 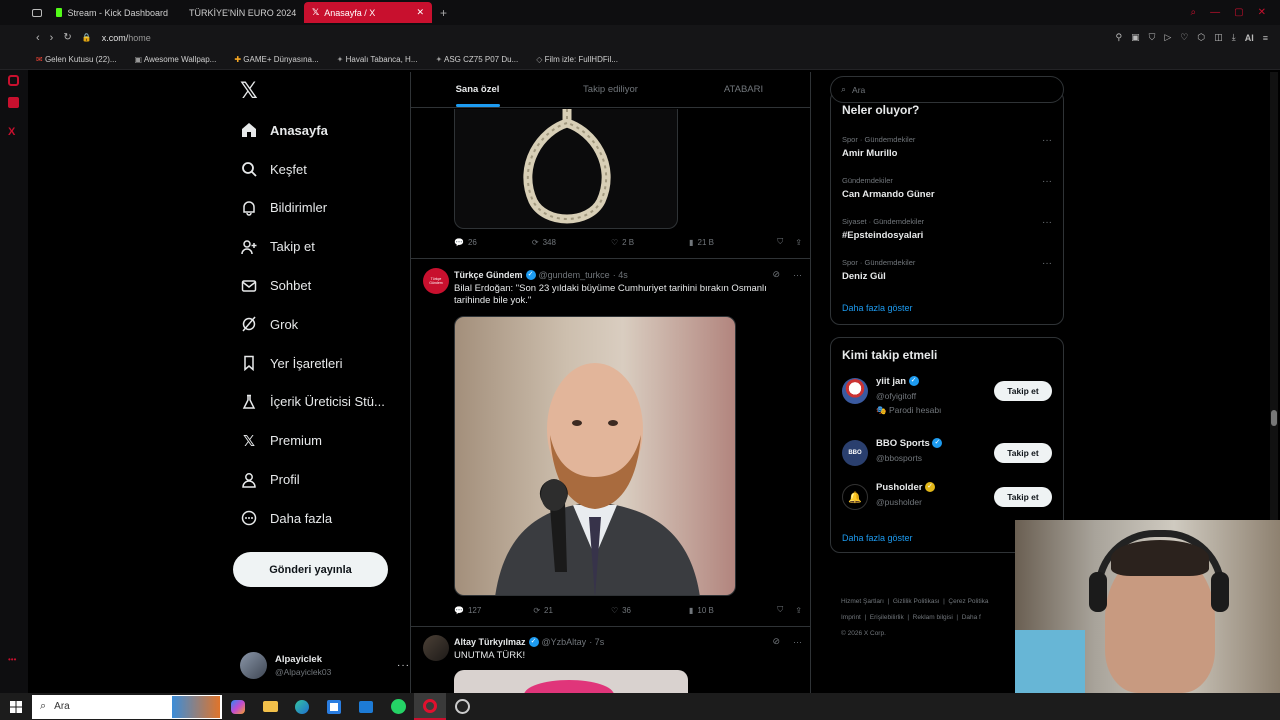 I want to click on taskbar-search: ⌕ Ara, so click(x=127, y=706).